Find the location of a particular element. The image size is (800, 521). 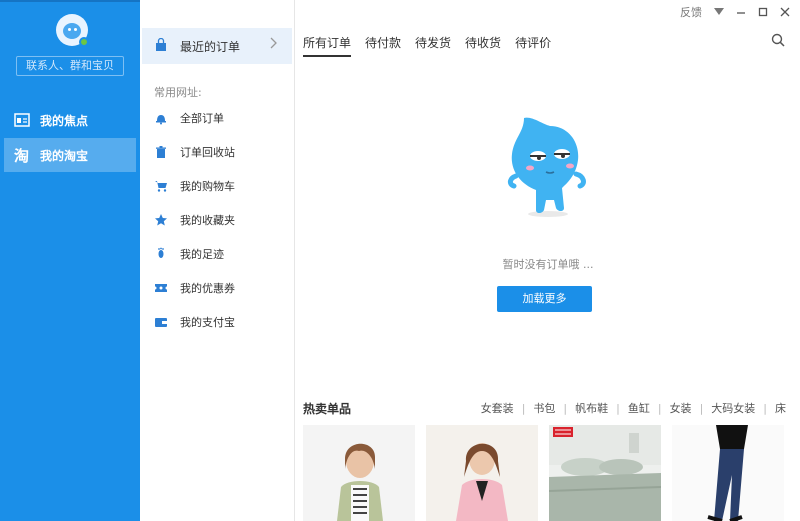

menu-item-alipay: 我的支付宝 is located at coordinates (194, 322).